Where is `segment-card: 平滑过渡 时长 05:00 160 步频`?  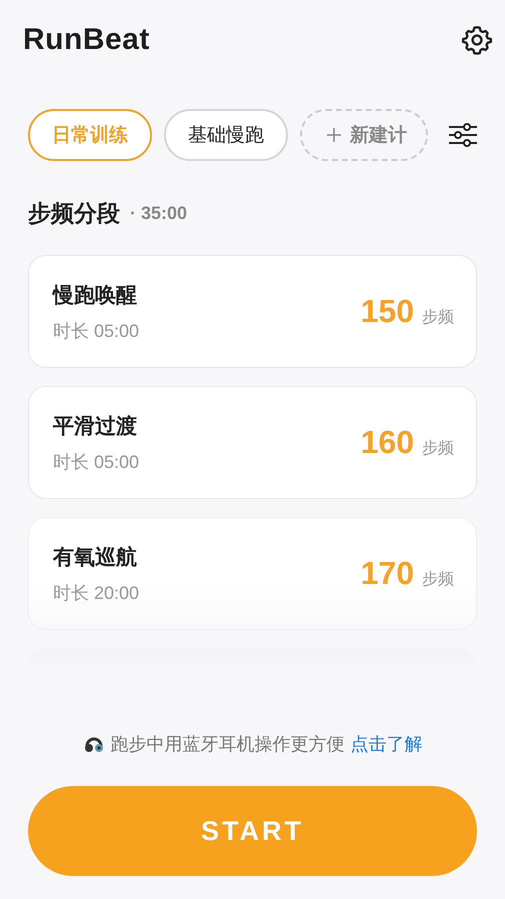 segment-card: 平滑过渡 时长 05:00 160 步频 is located at coordinates (252, 442).